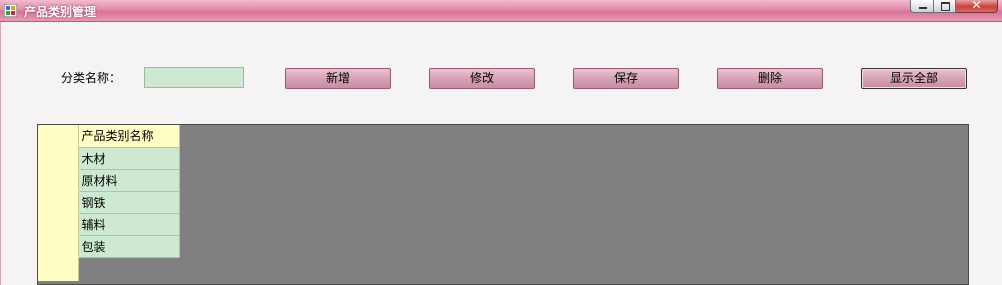 Image resolution: width=1002 pixels, height=285 pixels. Describe the element at coordinates (128, 158) in the screenshot. I see `table-cell: 木材` at that location.